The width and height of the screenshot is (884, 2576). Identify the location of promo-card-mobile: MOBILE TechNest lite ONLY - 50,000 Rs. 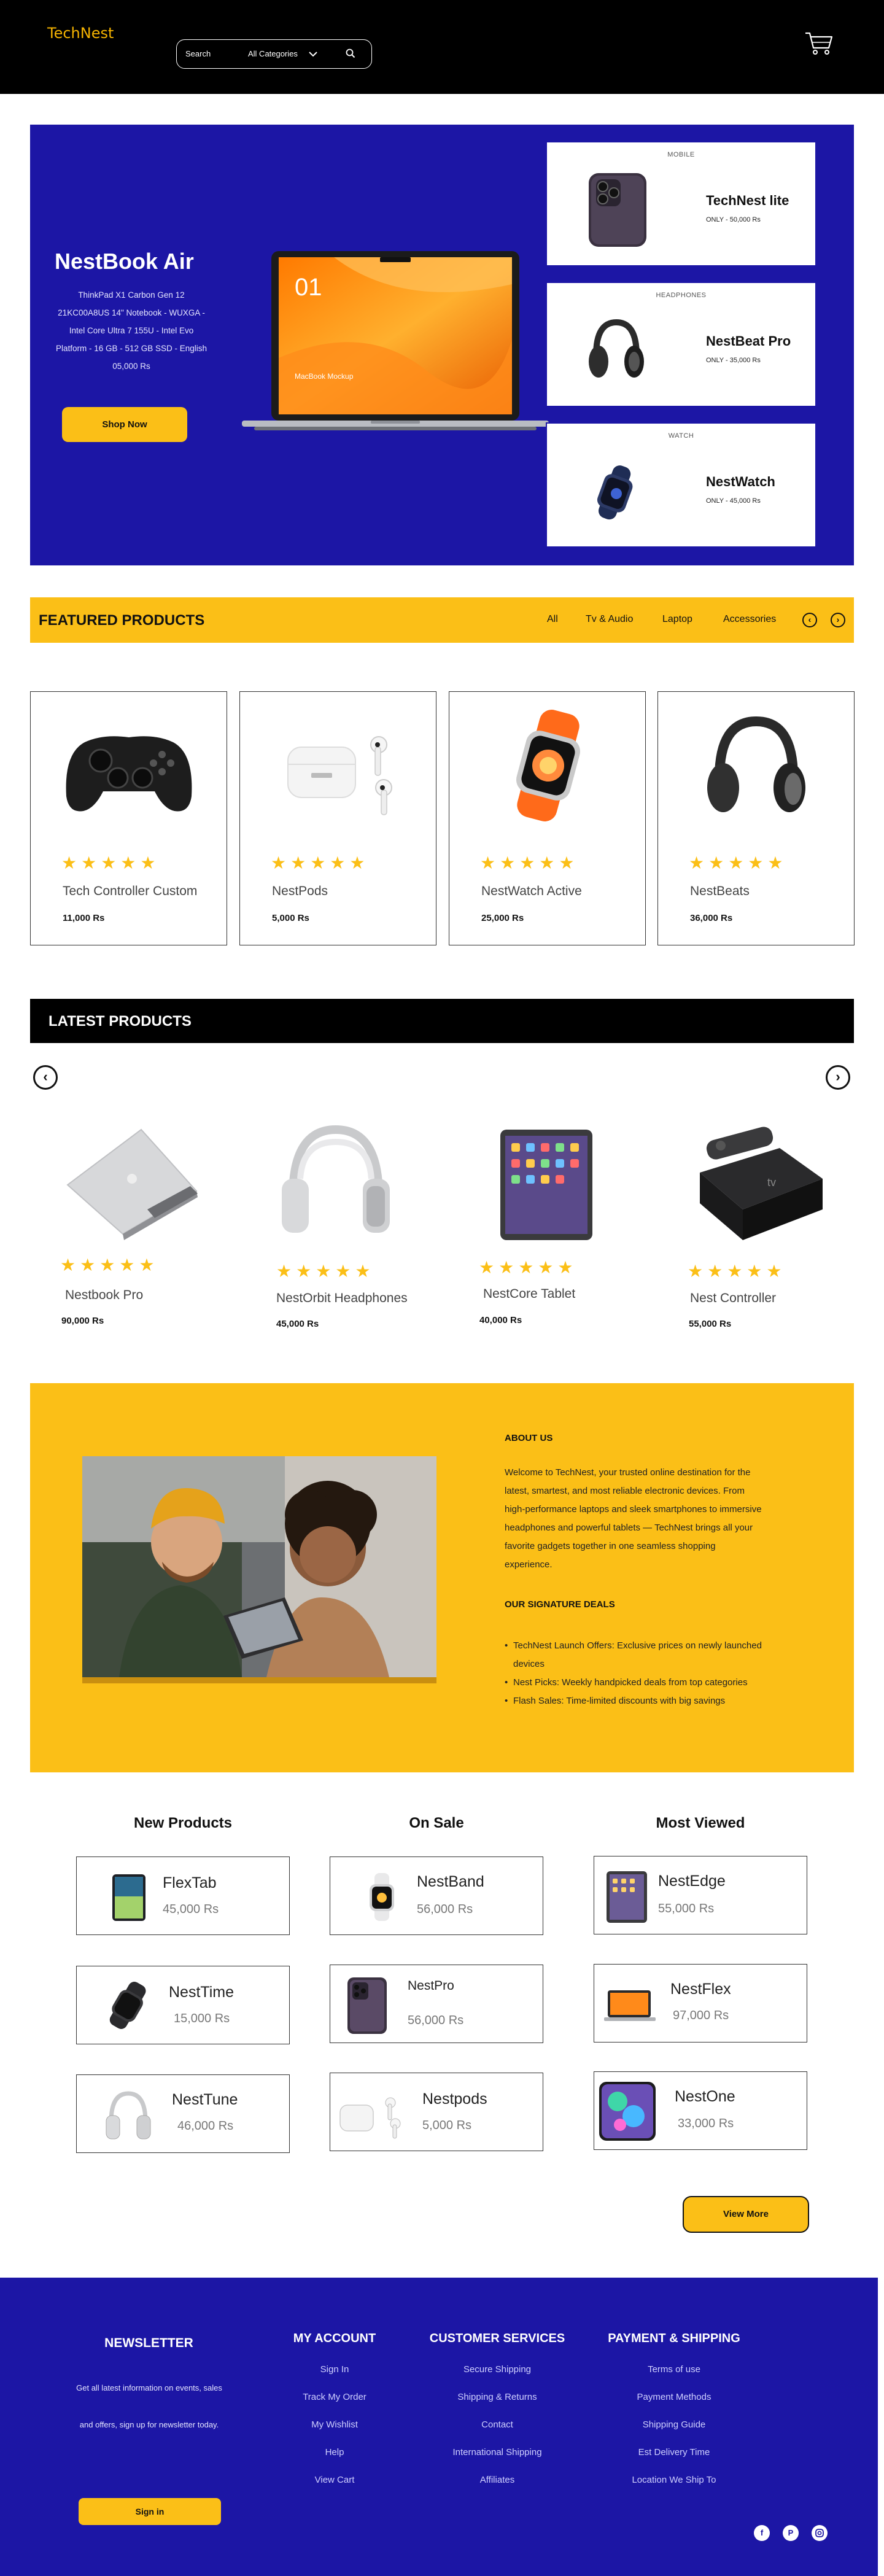
(681, 203).